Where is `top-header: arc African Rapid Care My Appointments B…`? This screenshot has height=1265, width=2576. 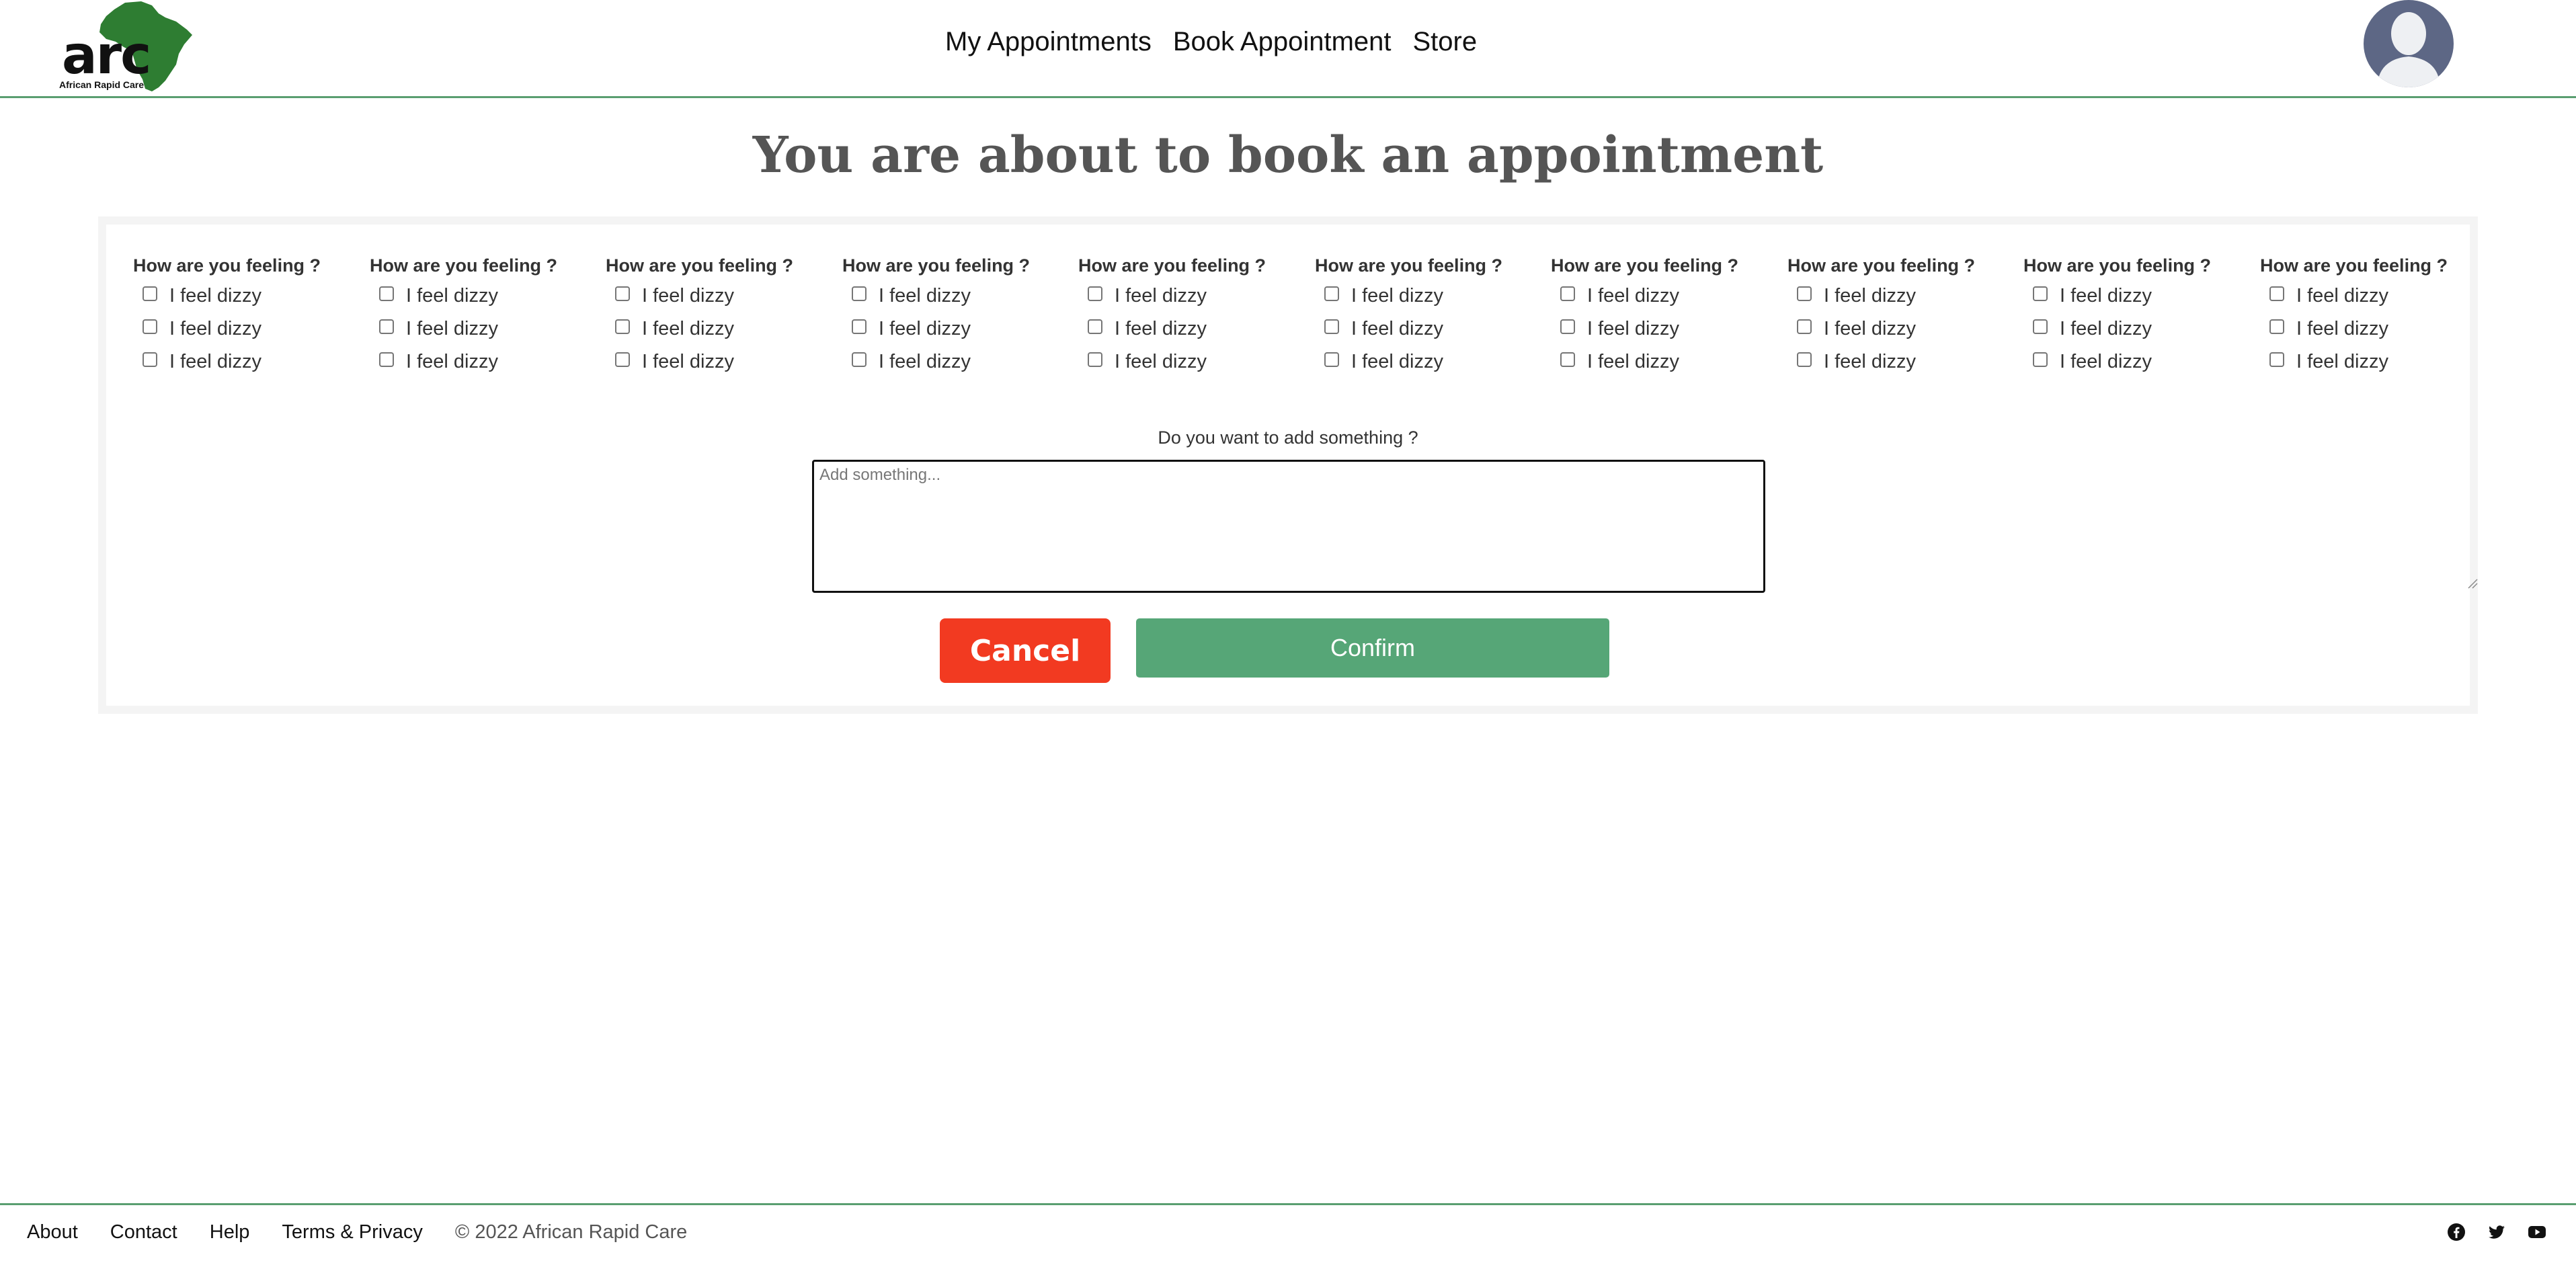 top-header: arc African Rapid Care My Appointments B… is located at coordinates (1288, 49).